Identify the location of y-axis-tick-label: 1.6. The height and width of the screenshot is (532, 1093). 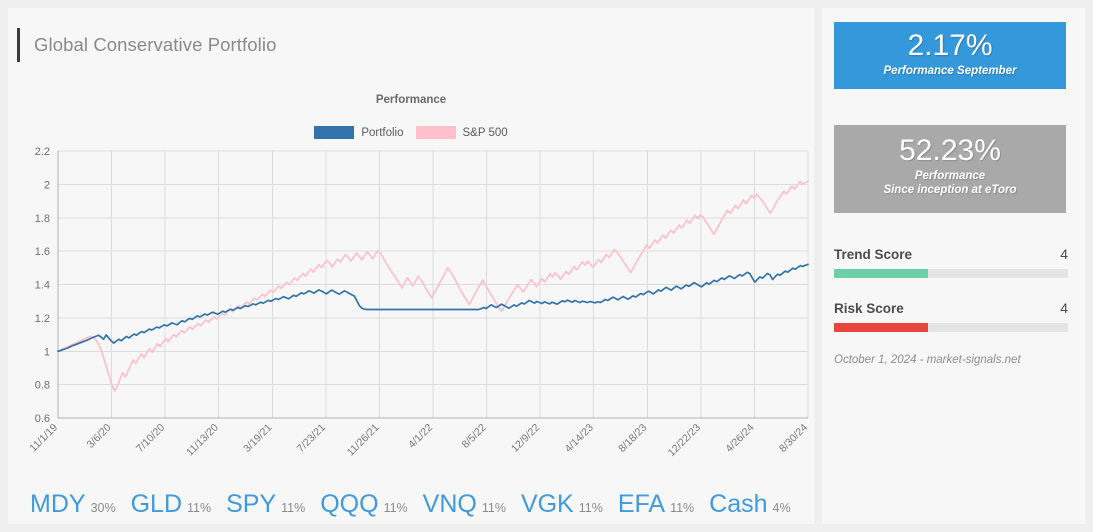
(42, 252).